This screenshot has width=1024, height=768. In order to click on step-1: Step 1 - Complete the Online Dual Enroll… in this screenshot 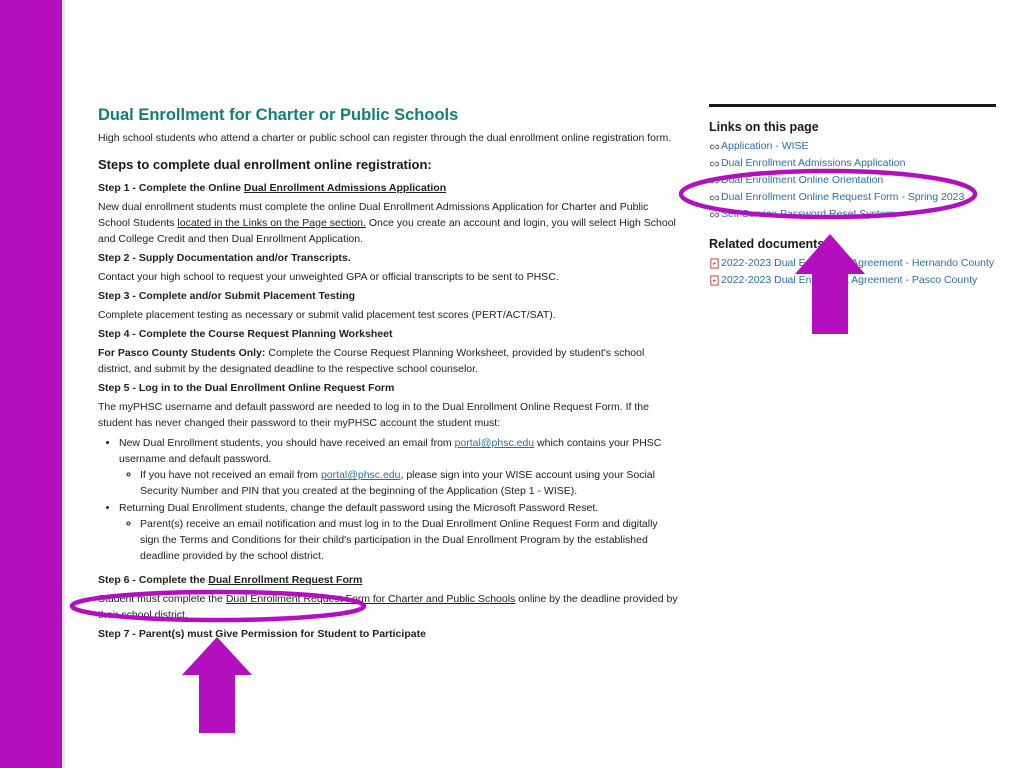, I will do `click(388, 213)`.